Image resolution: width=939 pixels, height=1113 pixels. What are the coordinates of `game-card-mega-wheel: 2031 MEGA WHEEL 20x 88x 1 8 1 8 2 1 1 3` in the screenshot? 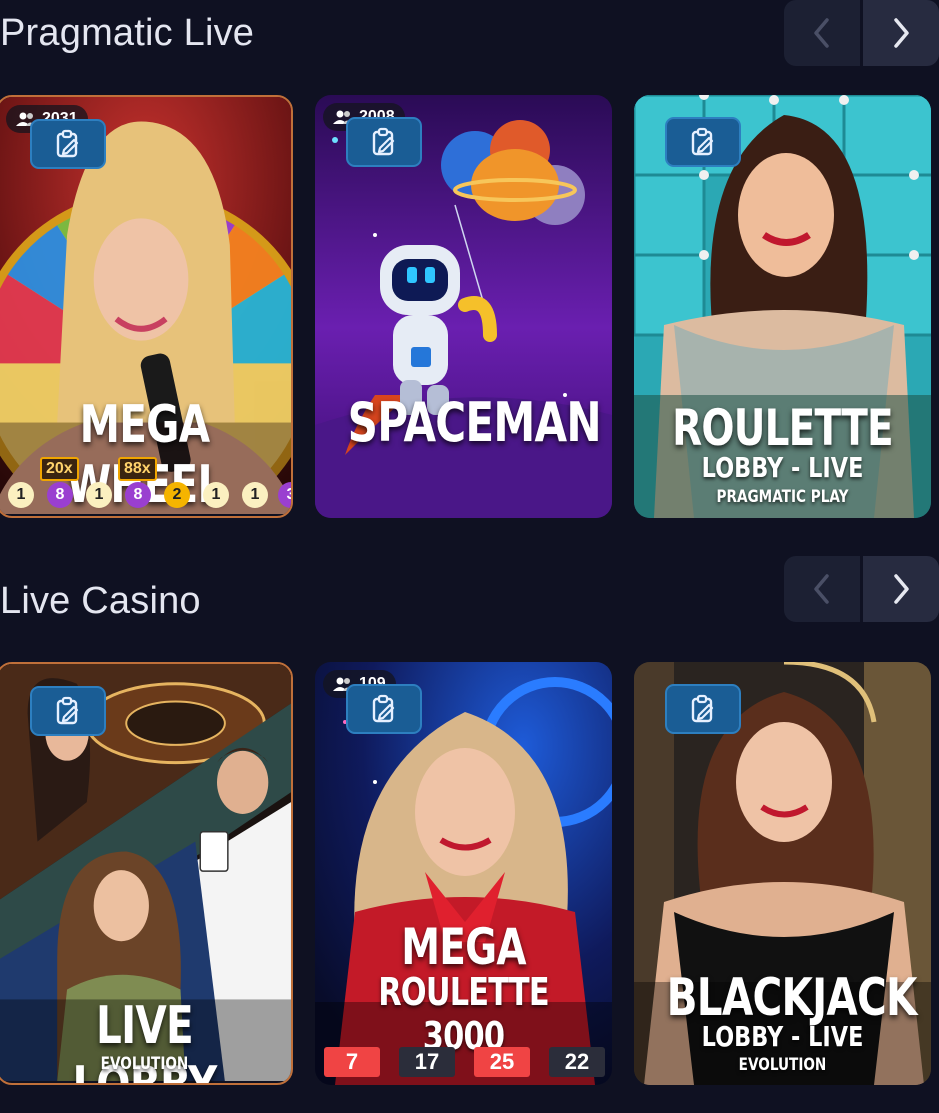 It's located at (146, 306).